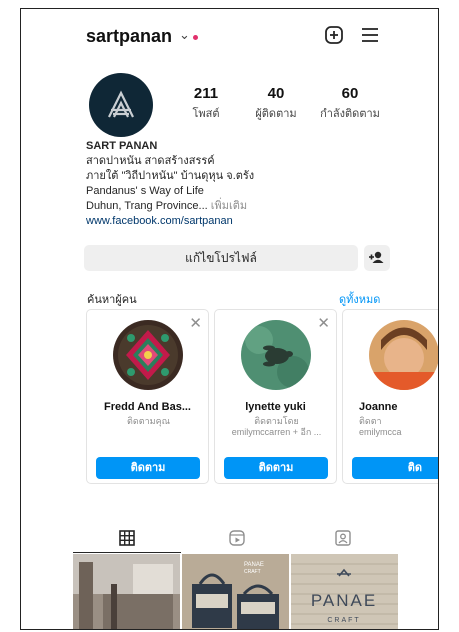  I want to click on svg-text: CRAFT, so click(252, 572).